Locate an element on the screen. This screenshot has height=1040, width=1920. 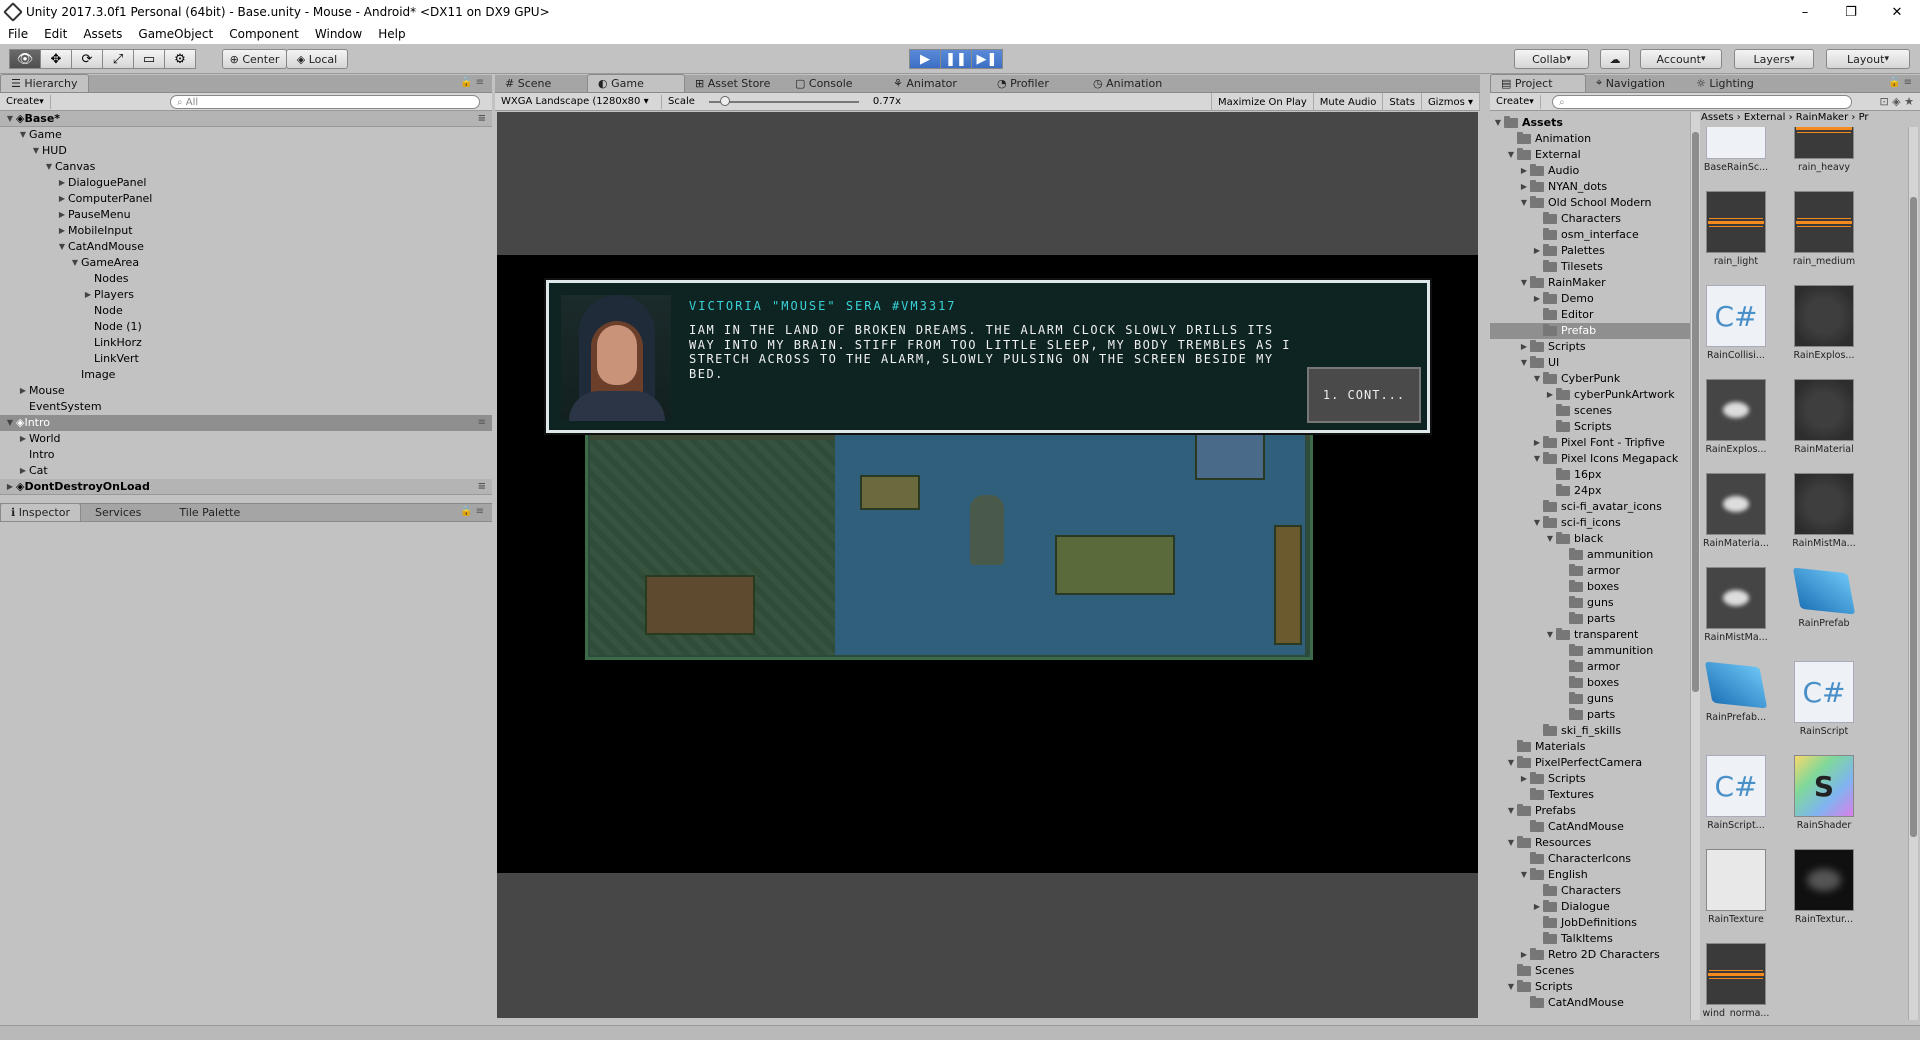
breadcrumb-assets: Assets is located at coordinates (1717, 119).